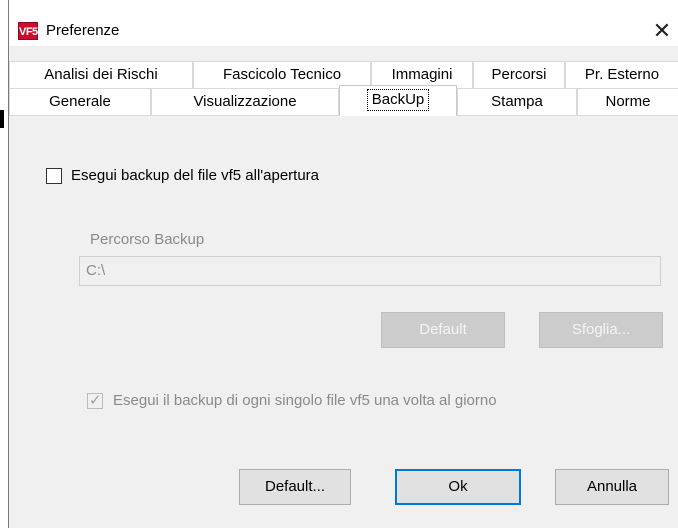 The width and height of the screenshot is (678, 528). What do you see at coordinates (80, 101) in the screenshot?
I see `tab-generale: Generale` at bounding box center [80, 101].